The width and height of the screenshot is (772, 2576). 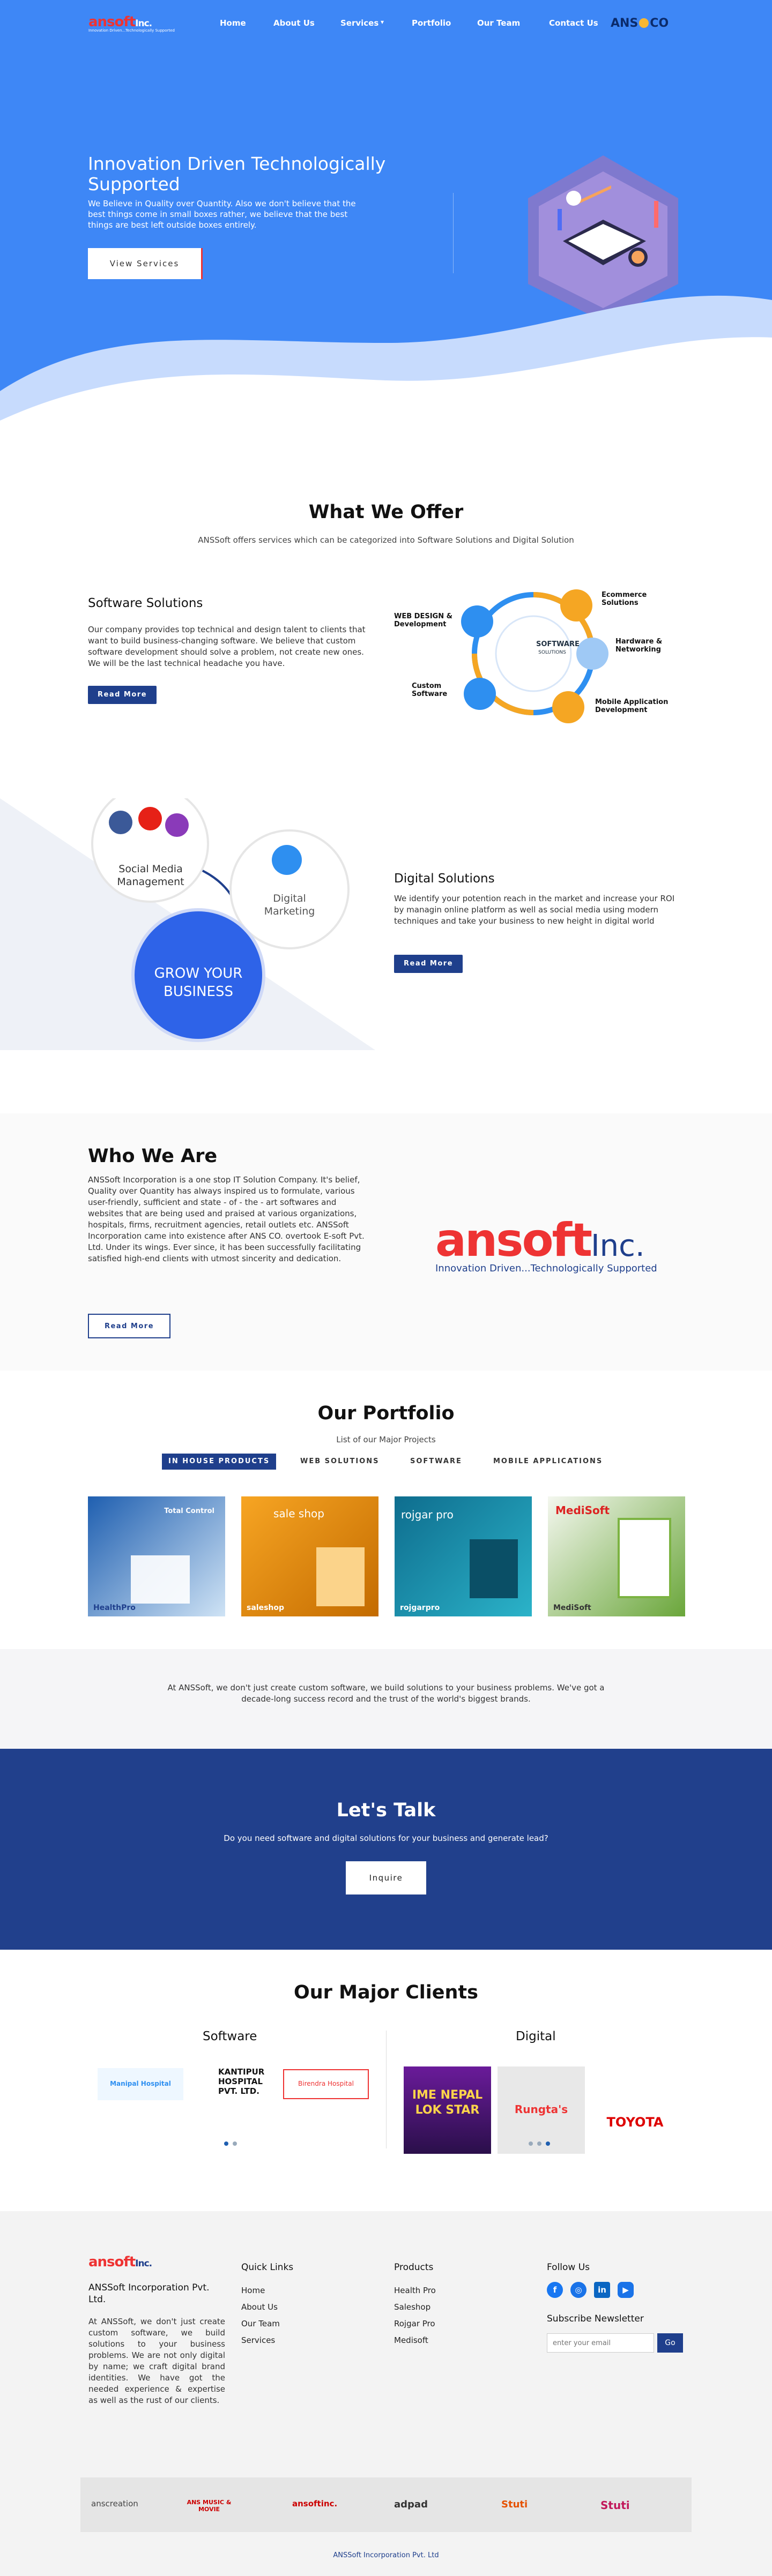 I want to click on newsletter-title: Subscribe Newsletter, so click(x=595, y=2318).